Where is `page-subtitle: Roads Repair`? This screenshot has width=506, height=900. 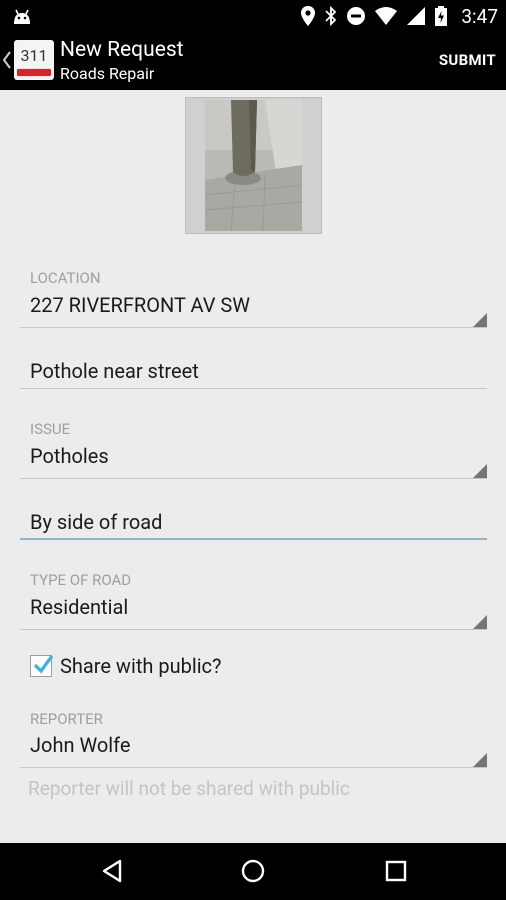 page-subtitle: Roads Repair is located at coordinates (107, 73).